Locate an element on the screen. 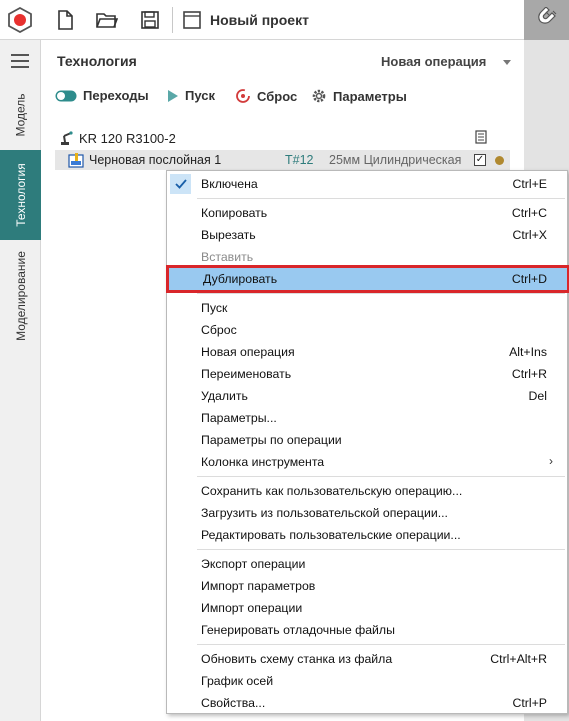 This screenshot has width=569, height=721. project-icon is located at coordinates (192, 20).